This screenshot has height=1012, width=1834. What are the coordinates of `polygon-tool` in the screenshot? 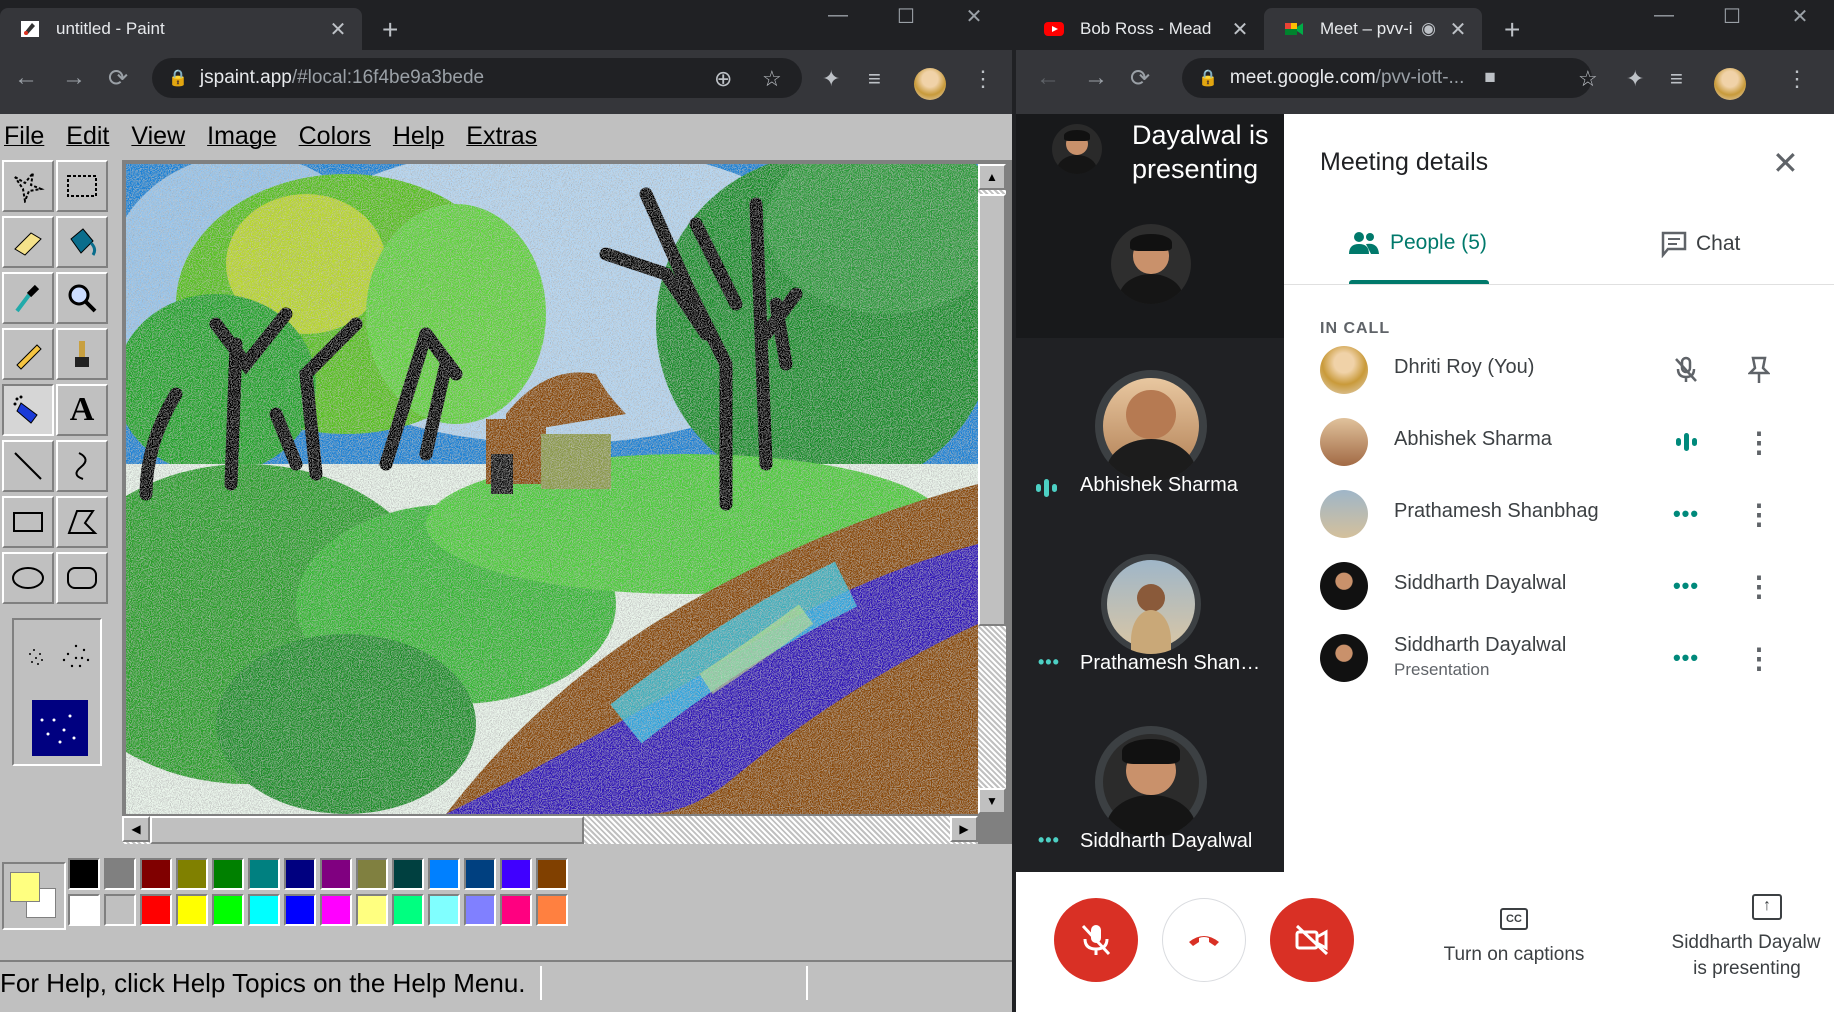 It's located at (82, 522).